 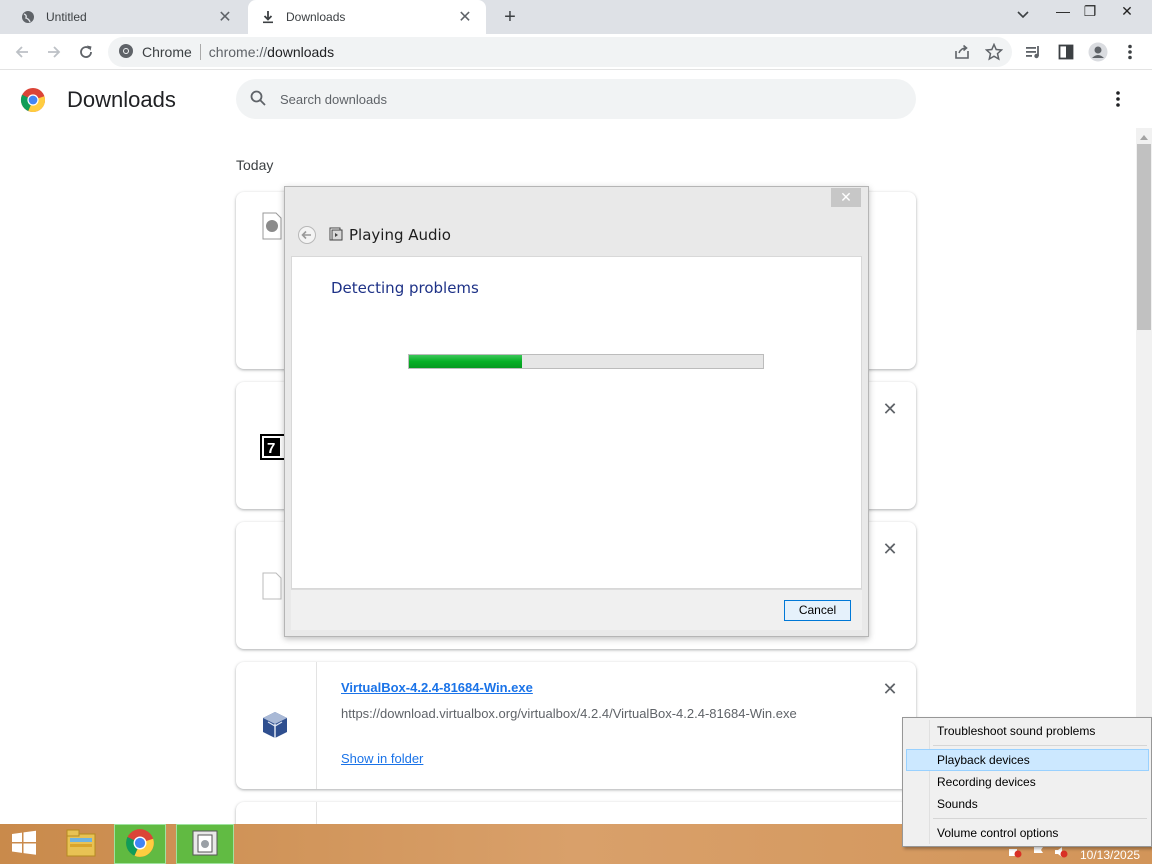 I want to click on back-arrow-icon, so click(x=22, y=52).